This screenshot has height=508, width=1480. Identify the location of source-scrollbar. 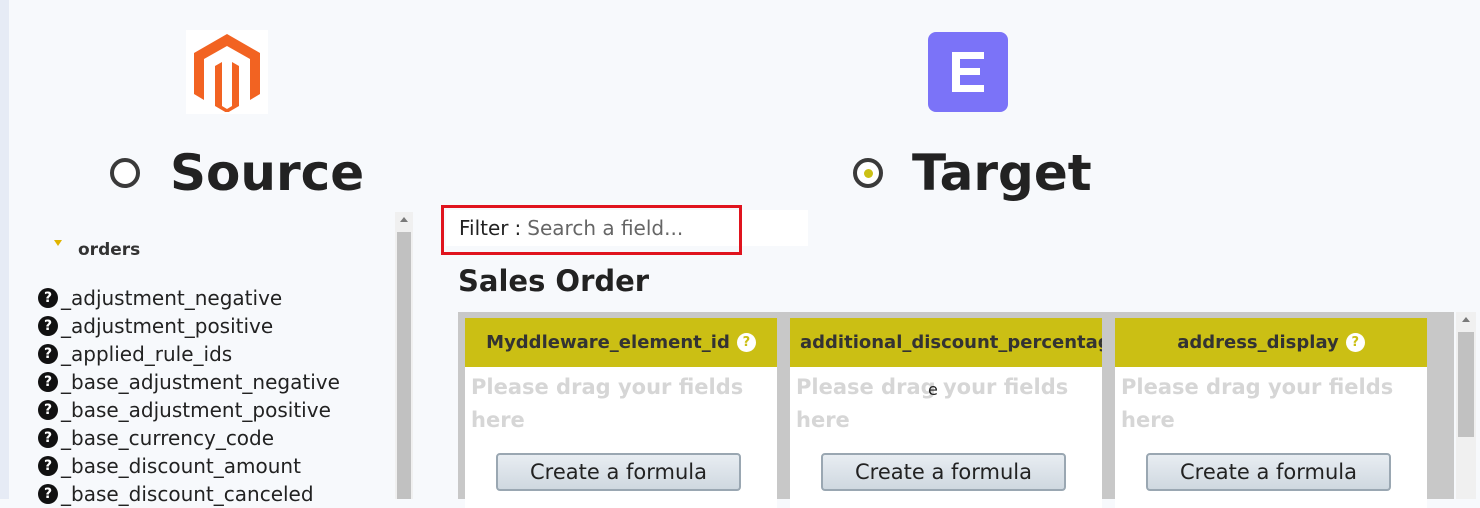
(404, 355).